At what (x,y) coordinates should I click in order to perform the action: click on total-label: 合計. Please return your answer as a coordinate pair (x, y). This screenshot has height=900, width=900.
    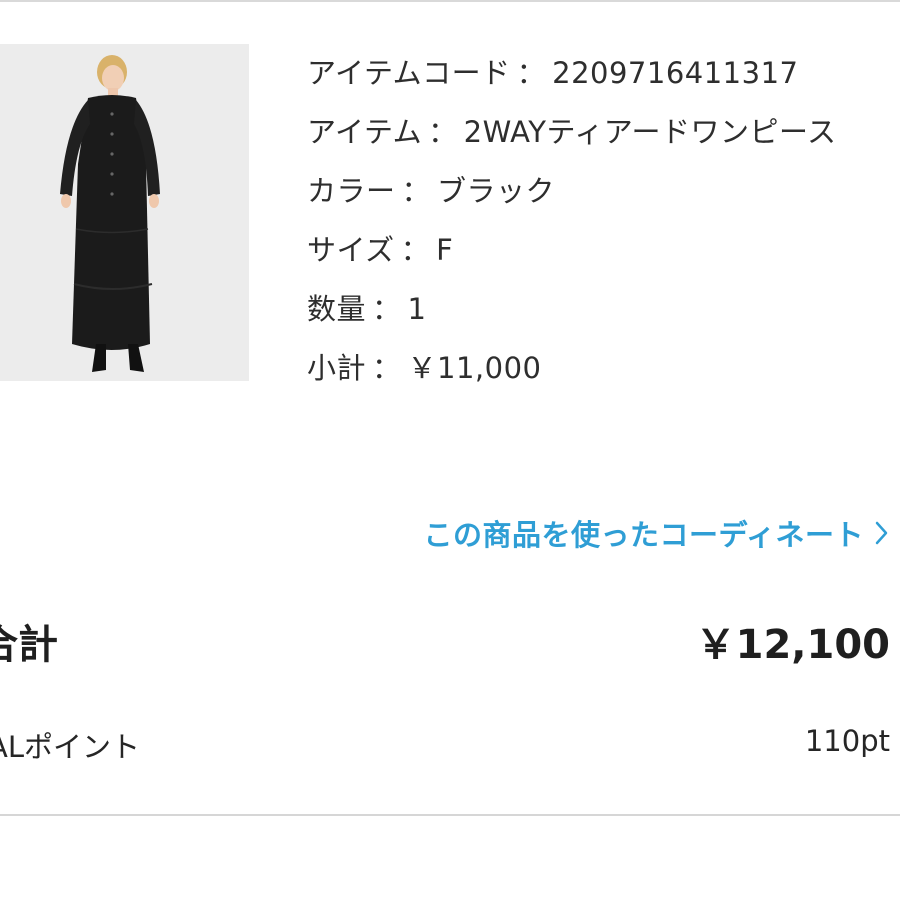
    Looking at the image, I should click on (29, 645).